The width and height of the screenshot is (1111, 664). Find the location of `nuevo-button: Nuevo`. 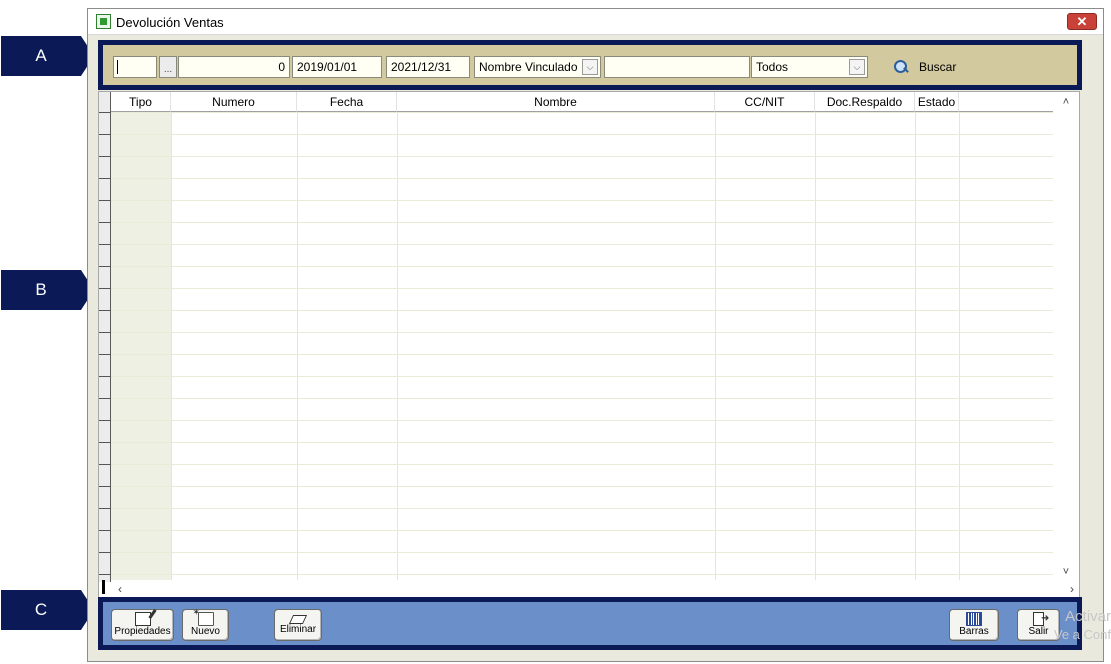

nuevo-button: Nuevo is located at coordinates (205, 624).